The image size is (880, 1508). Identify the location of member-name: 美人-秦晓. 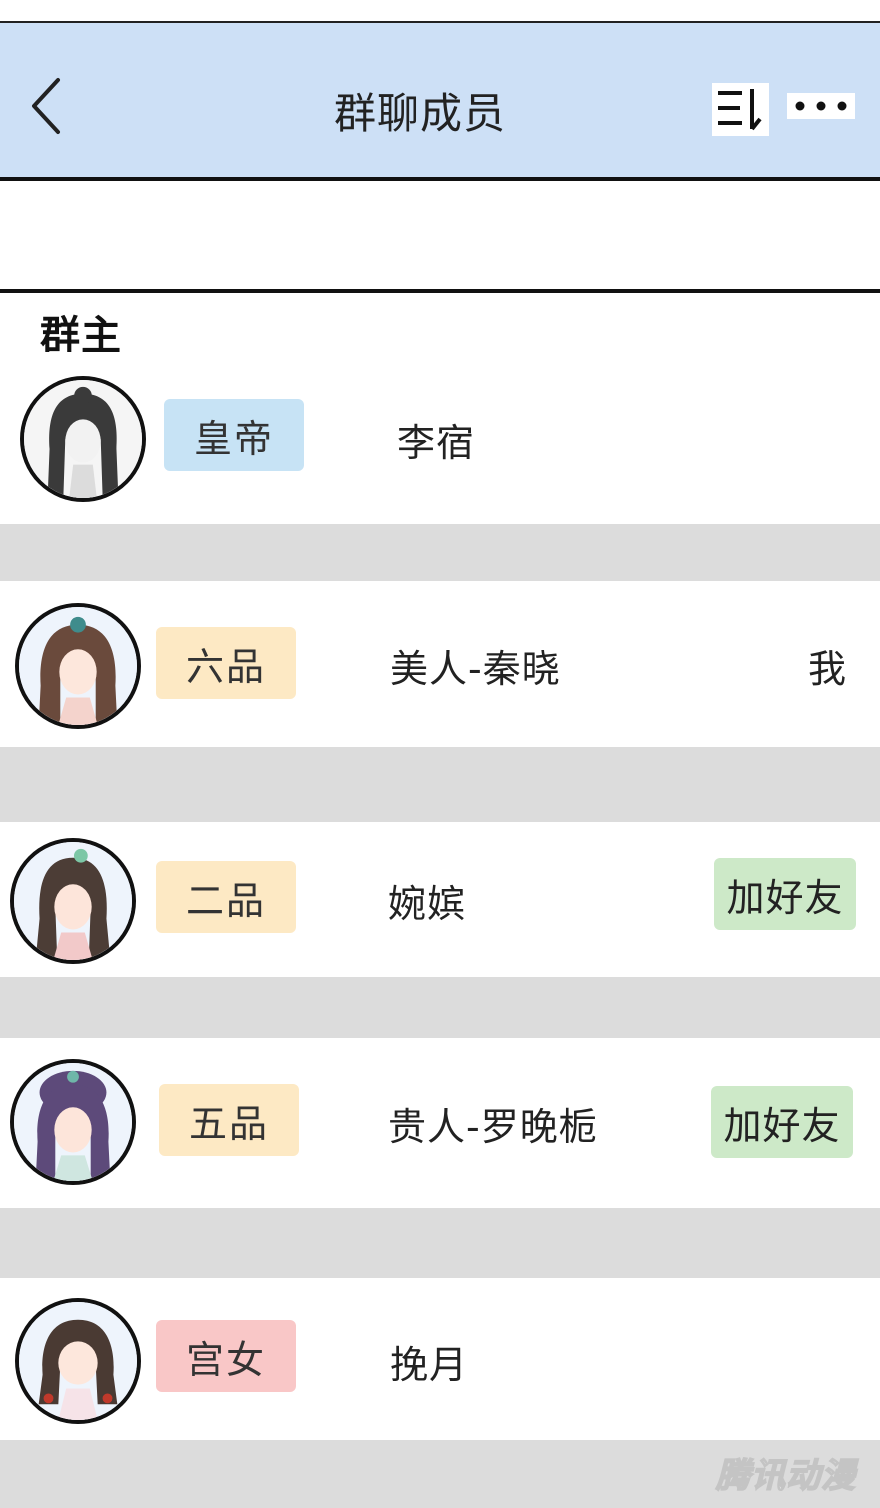
(475, 669).